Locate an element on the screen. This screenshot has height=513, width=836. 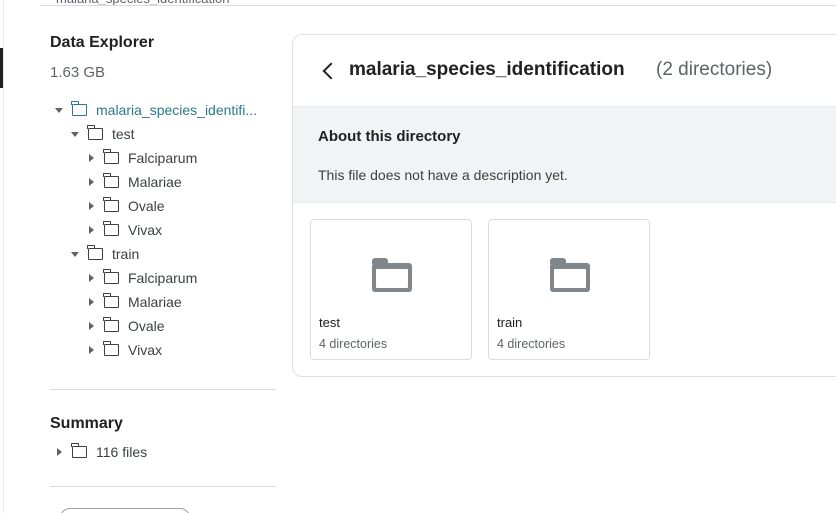
dataset-size: 1.63 GB is located at coordinates (78, 72).